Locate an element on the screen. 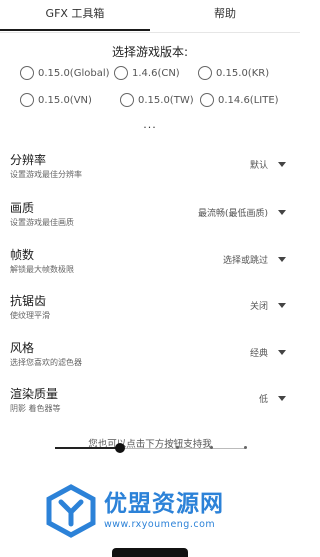  radio-version-cn: 1.4.6(CN) is located at coordinates (147, 73).